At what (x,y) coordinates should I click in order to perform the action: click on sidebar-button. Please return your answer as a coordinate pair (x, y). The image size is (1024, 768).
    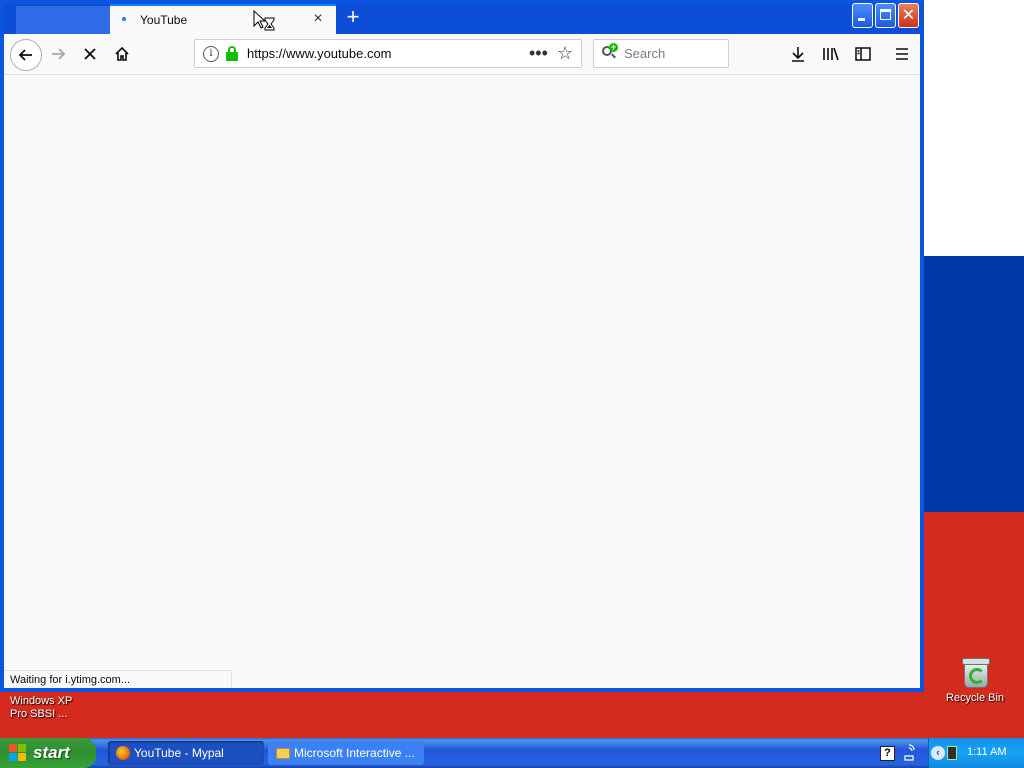
    Looking at the image, I should click on (863, 54).